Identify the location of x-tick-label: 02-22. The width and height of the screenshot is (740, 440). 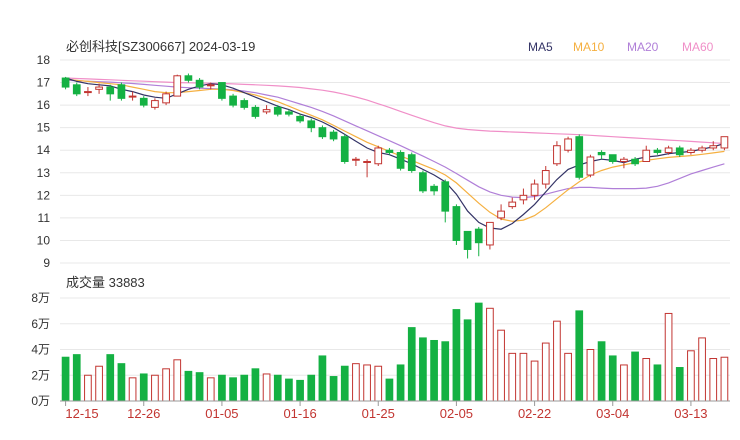
(534, 413).